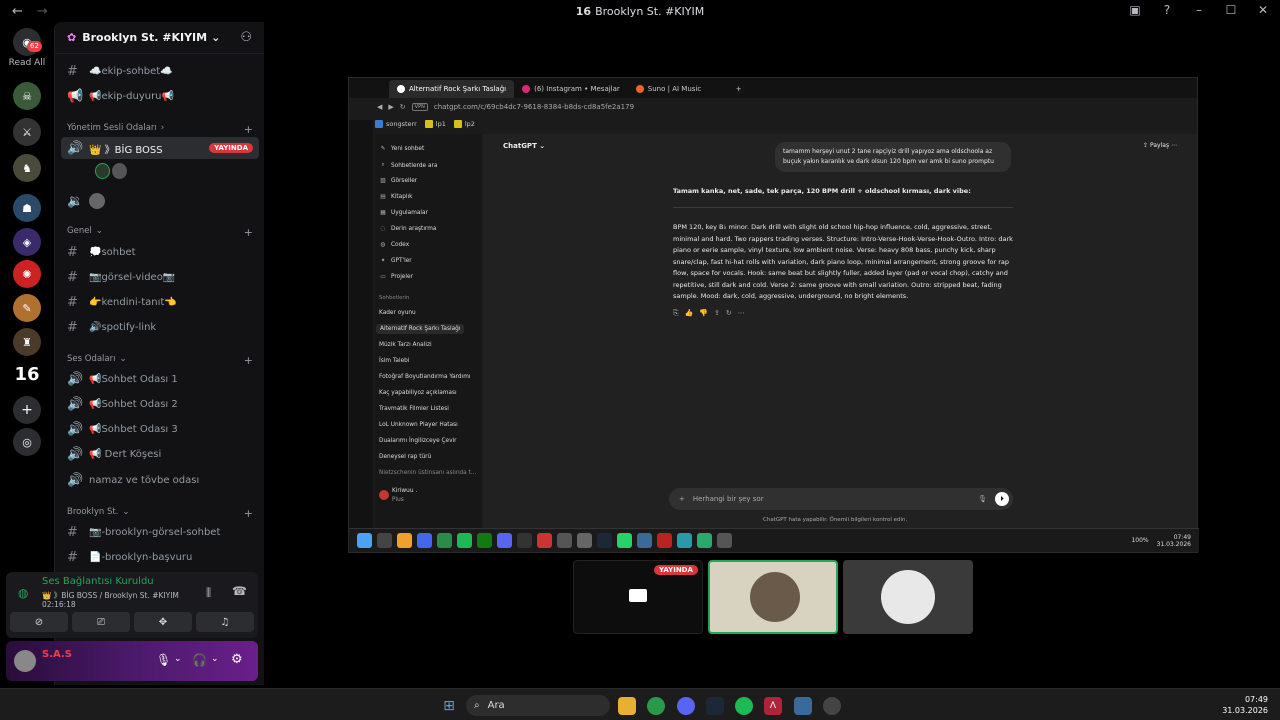 This screenshot has width=1280, height=720. Describe the element at coordinates (160, 232) in the screenshot. I see `category-genel: Genel ⌄ +` at that location.